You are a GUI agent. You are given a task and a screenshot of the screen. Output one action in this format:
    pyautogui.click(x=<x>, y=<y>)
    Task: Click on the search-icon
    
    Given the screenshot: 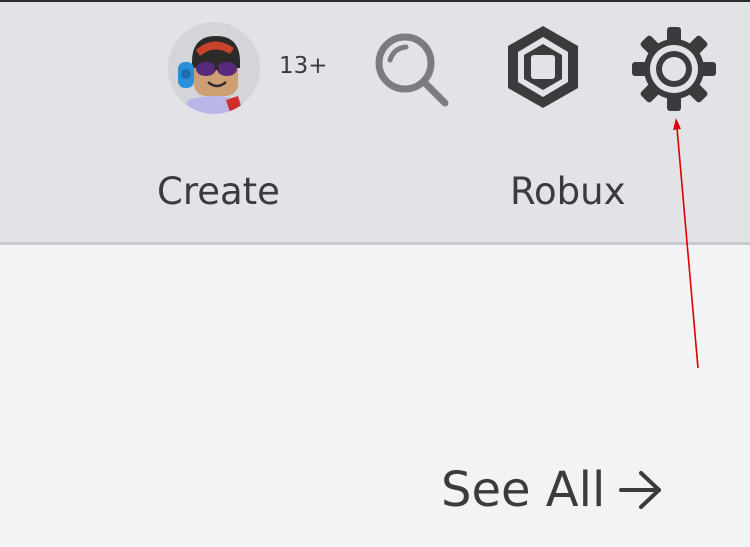 What is the action you would take?
    pyautogui.click(x=412, y=70)
    